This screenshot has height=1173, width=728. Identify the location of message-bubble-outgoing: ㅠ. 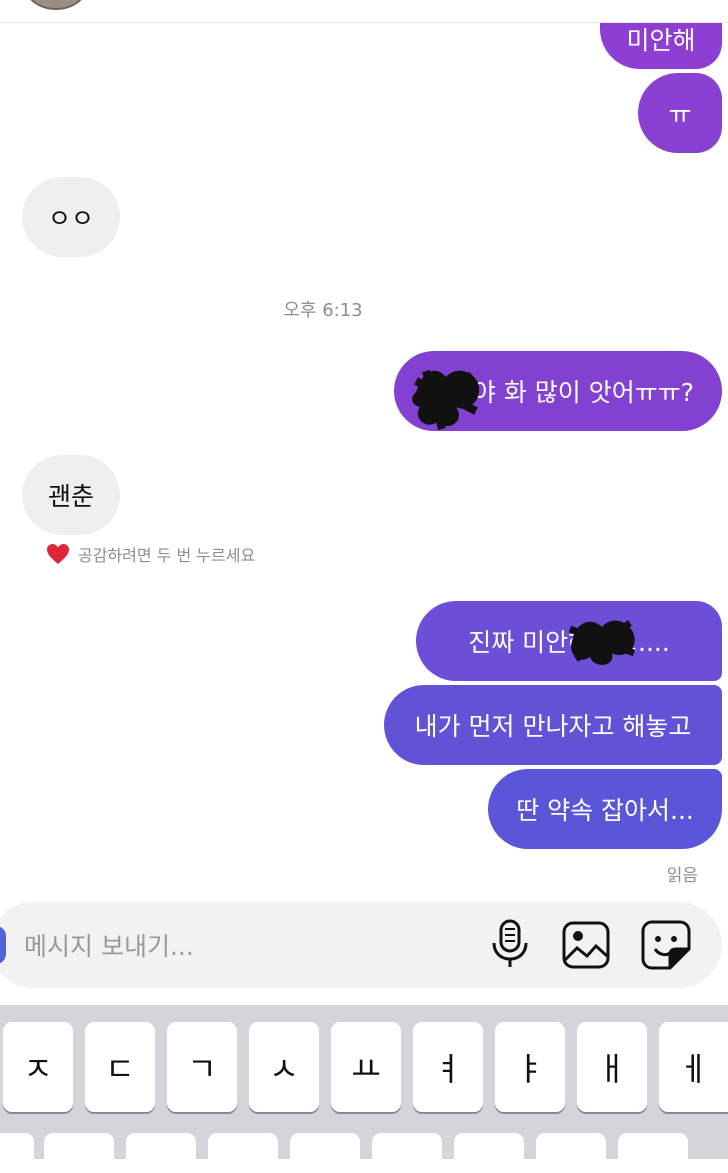
(680, 113).